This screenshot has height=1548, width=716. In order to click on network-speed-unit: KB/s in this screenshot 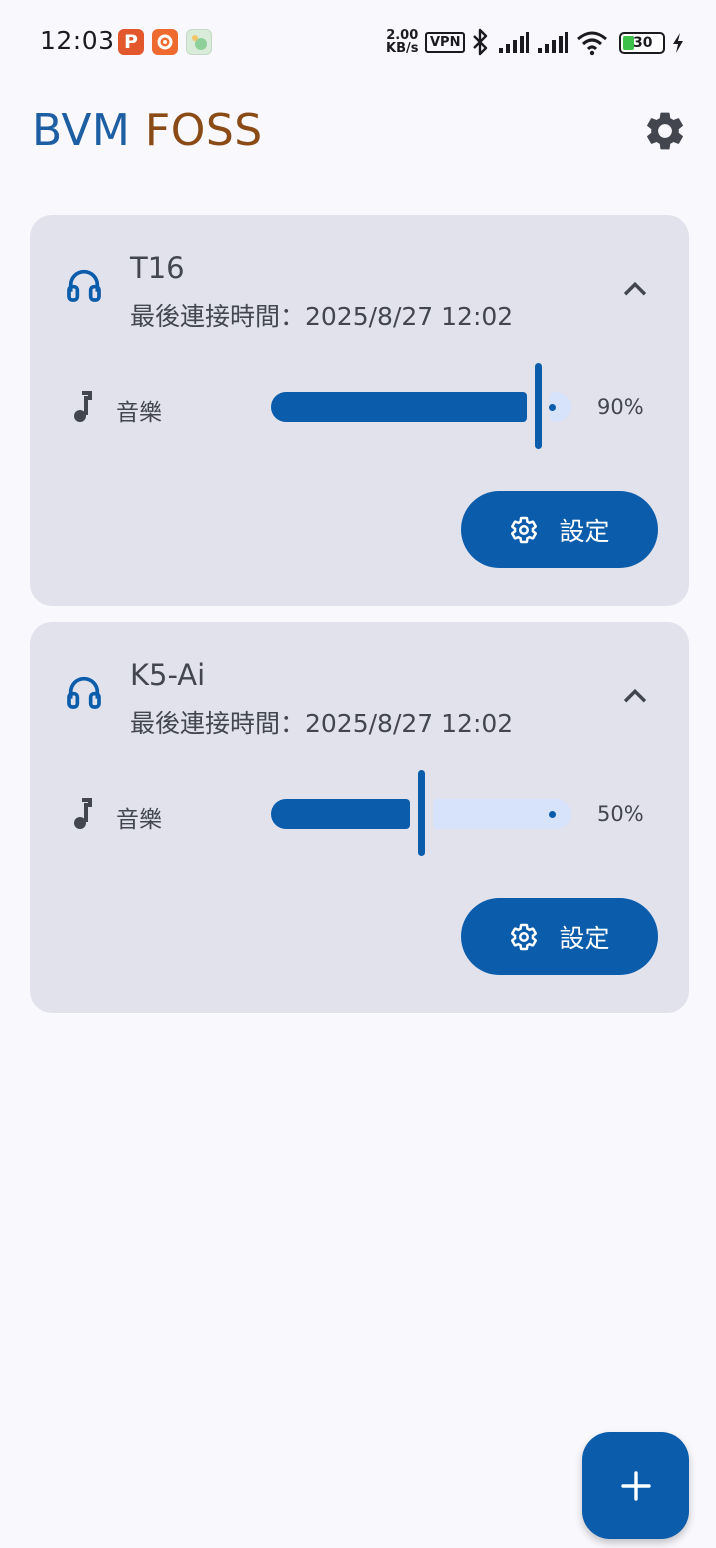, I will do `click(402, 48)`.